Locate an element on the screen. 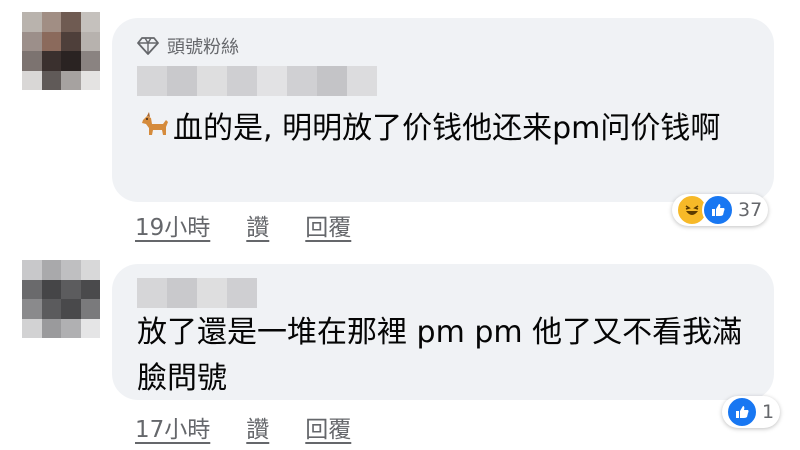 This screenshot has width=800, height=450. badge-label: 頭號粉絲 is located at coordinates (203, 47).